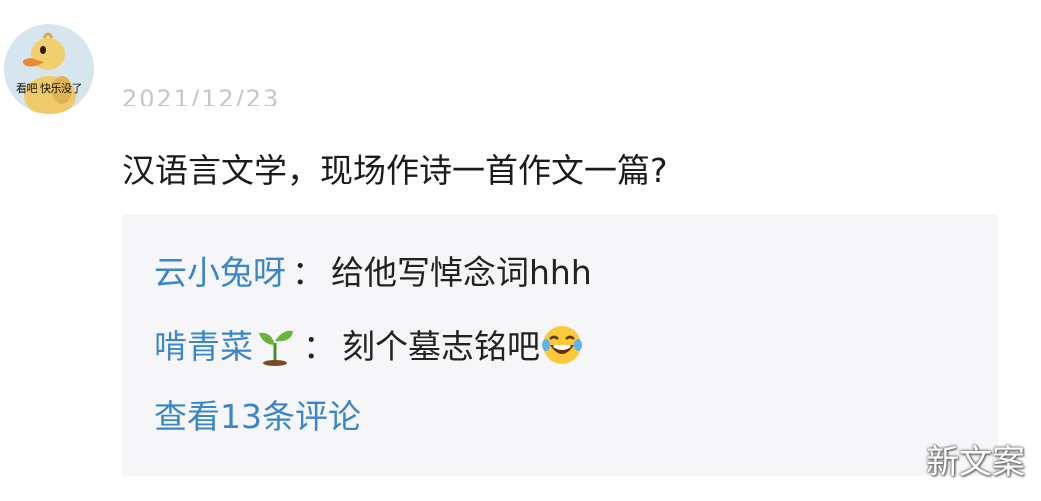  I want to click on comment-text: 刻个墓志铭吧, so click(441, 346).